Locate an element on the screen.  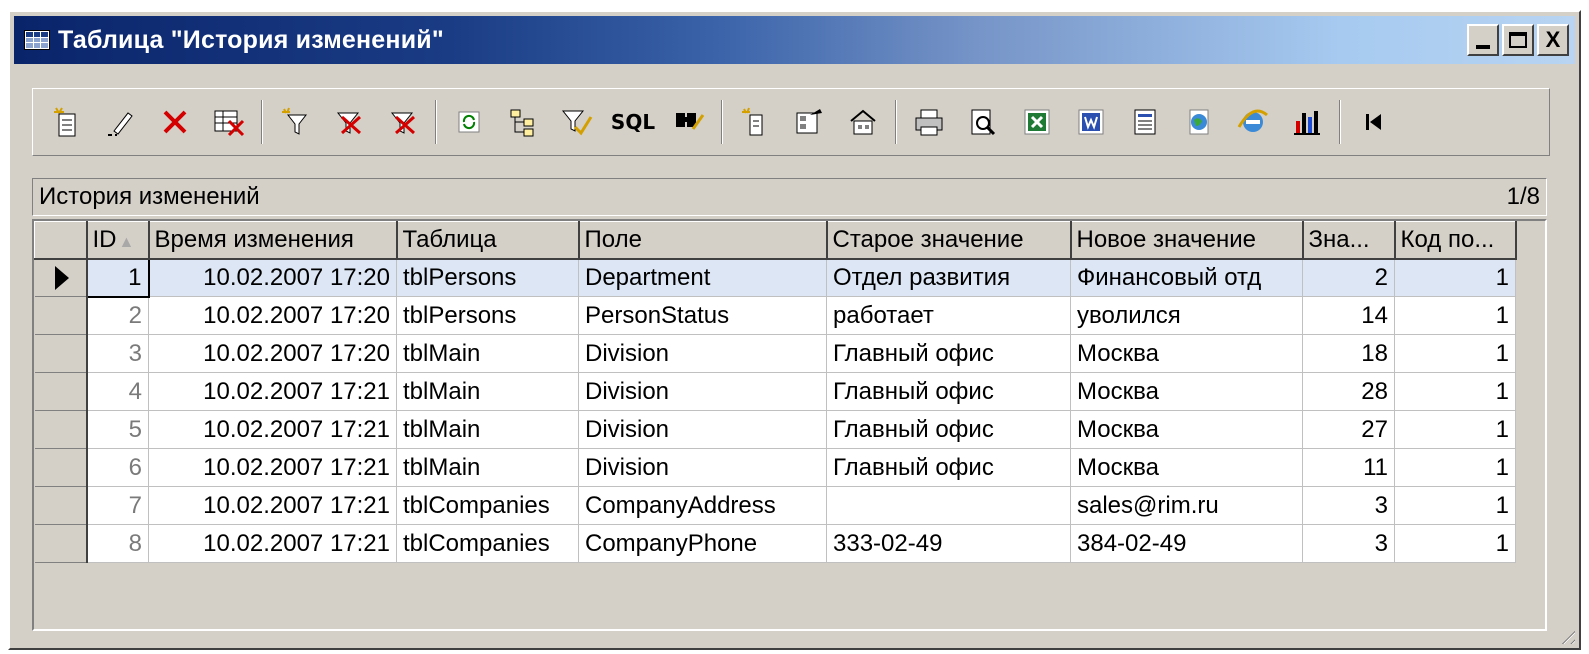
first-record-icon is located at coordinates (1373, 122).